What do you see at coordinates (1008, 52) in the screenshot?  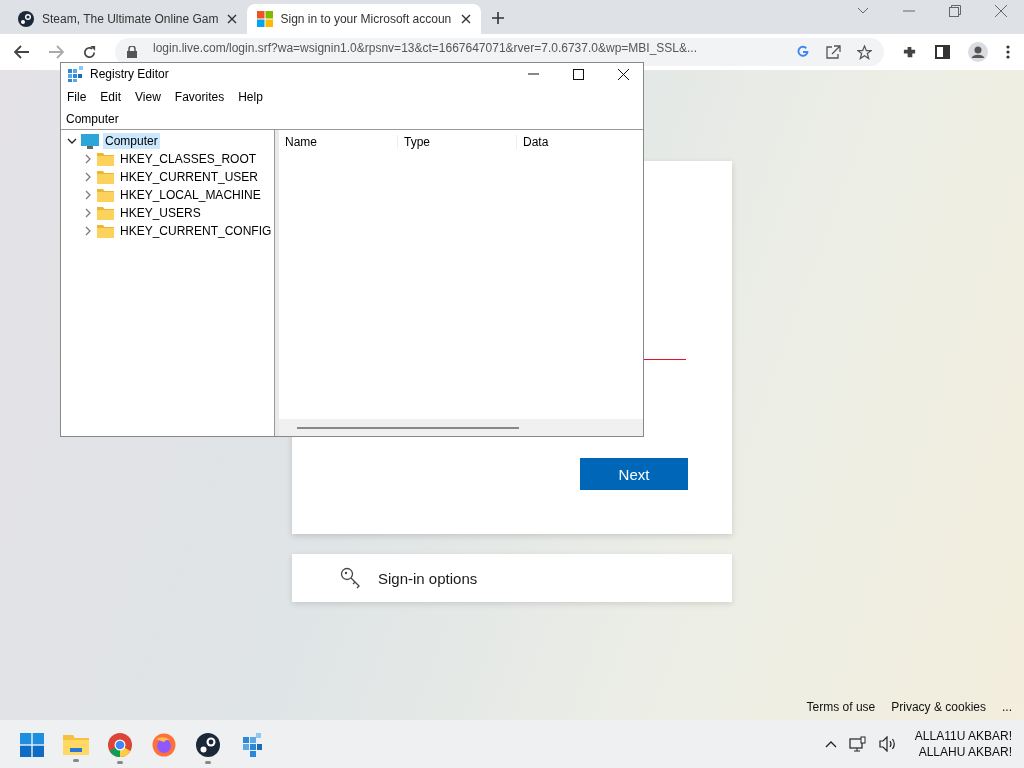 I see `more-menu-icon` at bounding box center [1008, 52].